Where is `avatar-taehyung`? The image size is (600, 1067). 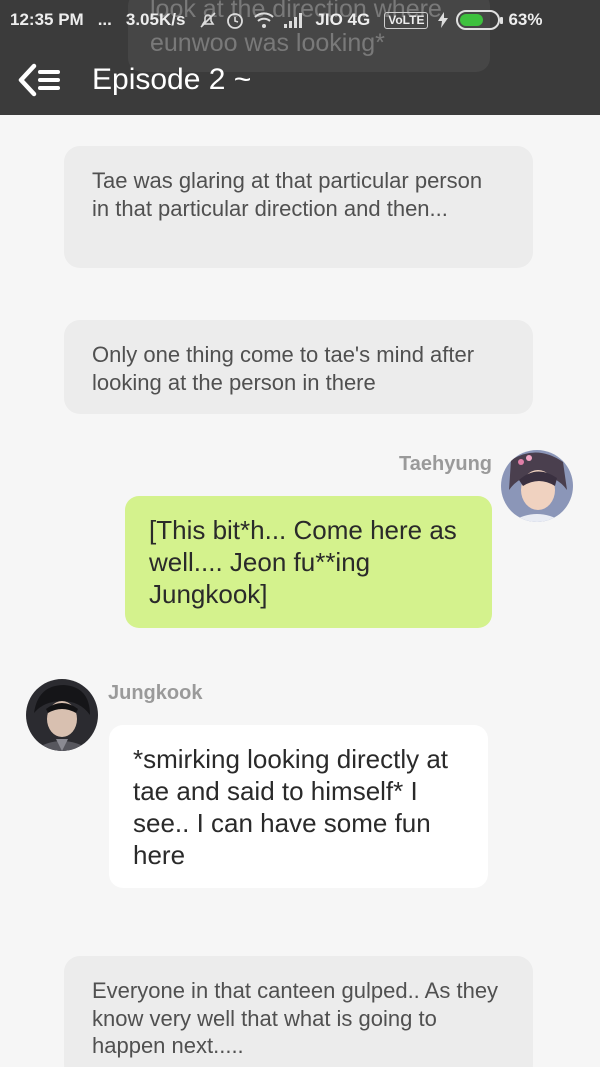 avatar-taehyung is located at coordinates (537, 486).